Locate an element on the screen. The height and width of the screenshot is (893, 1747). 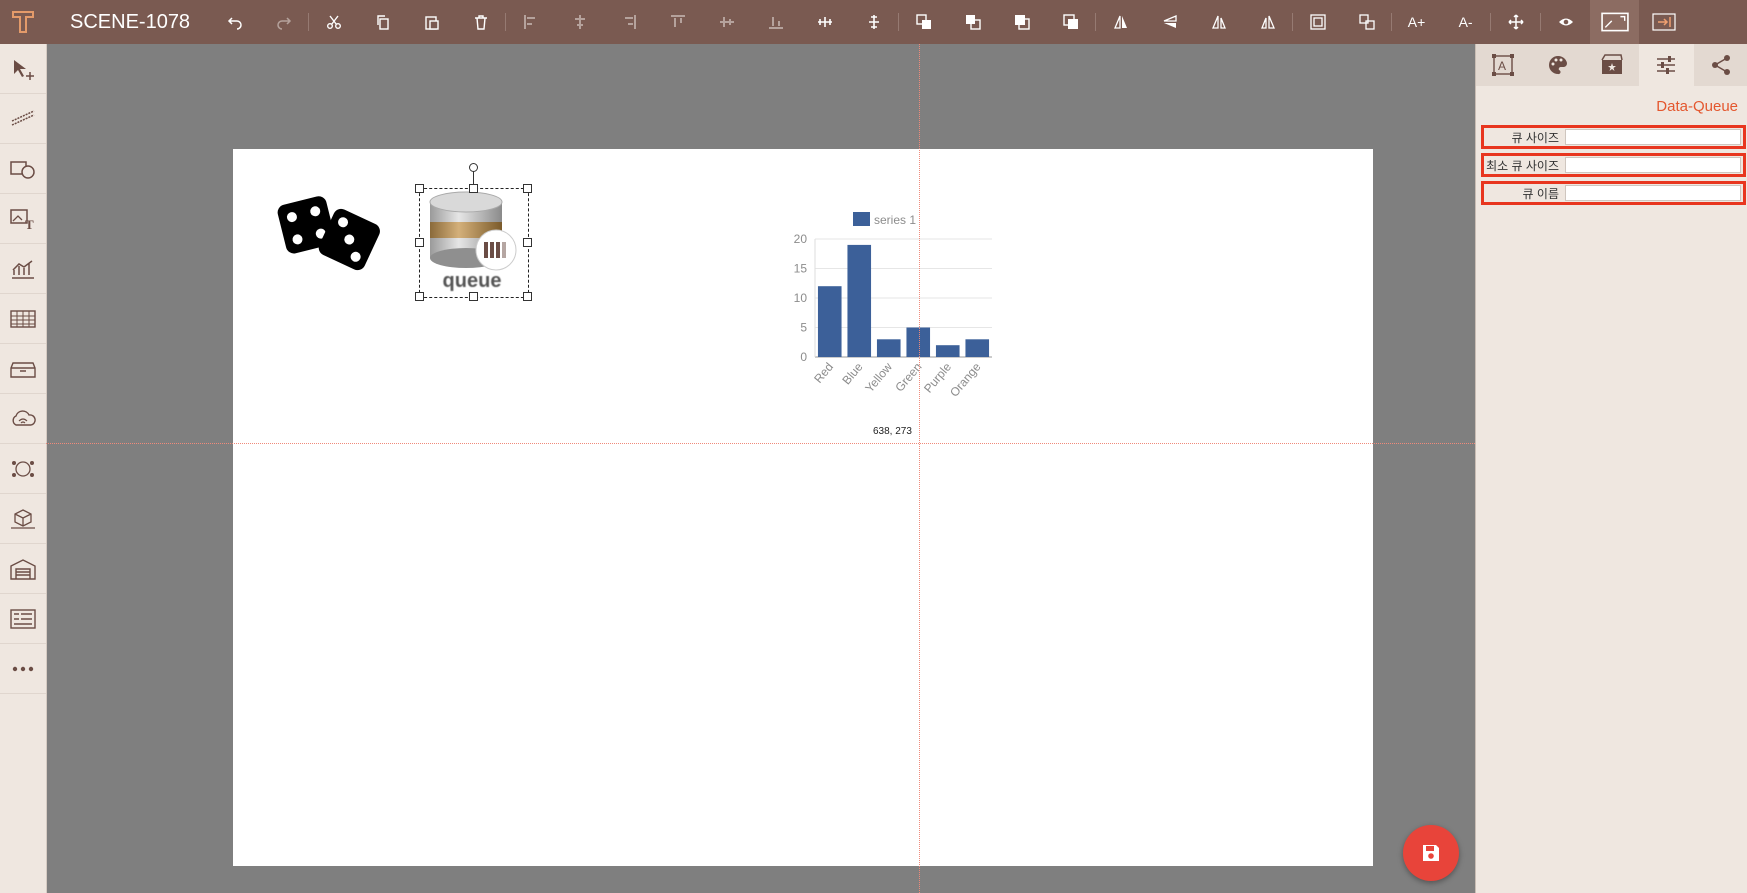
share-icon is located at coordinates (1720, 65).